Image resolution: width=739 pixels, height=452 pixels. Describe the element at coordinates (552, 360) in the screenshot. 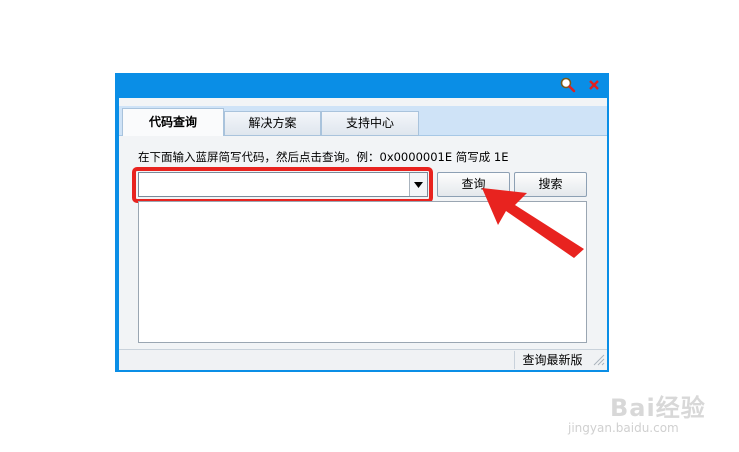

I see `check-update-link: 查询最新版` at that location.